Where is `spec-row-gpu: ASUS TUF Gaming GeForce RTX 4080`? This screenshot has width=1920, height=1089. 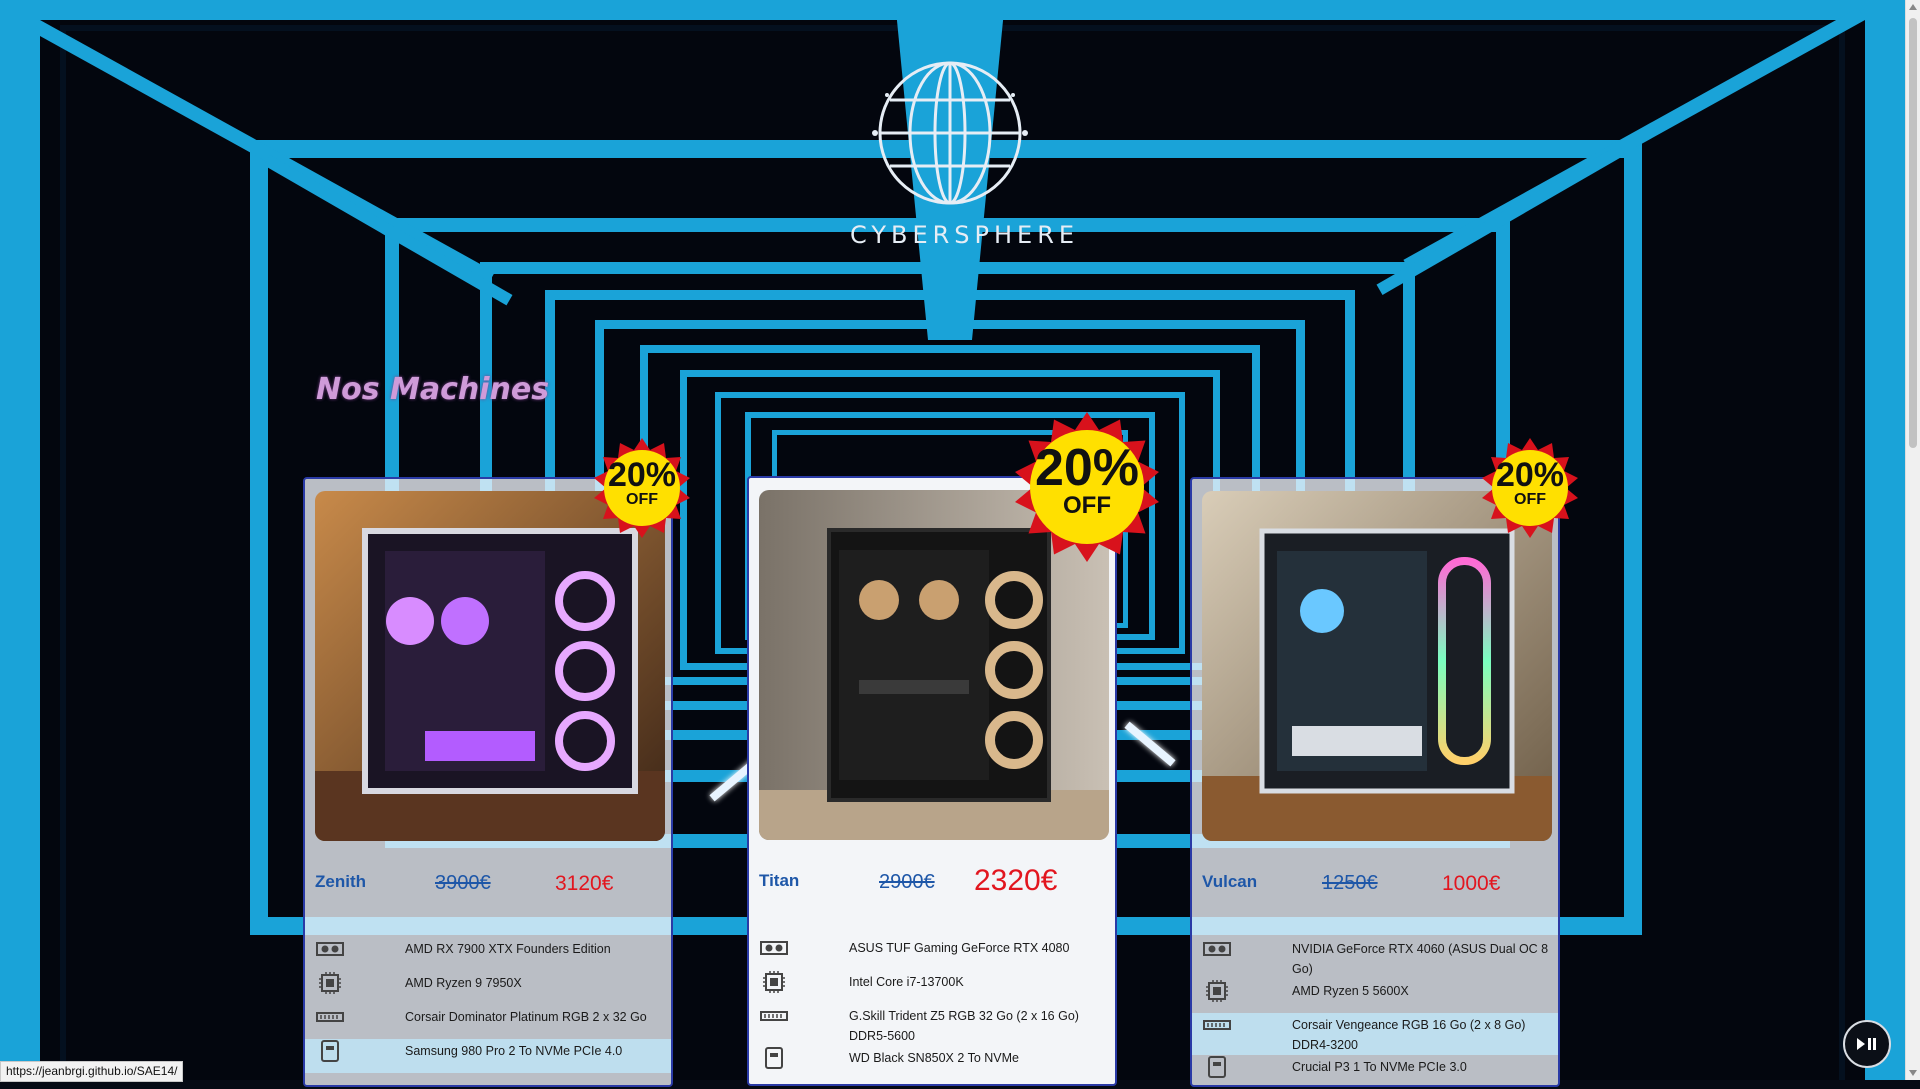
spec-row-gpu: ASUS TUF Gaming GeForce RTX 4080 is located at coordinates (932, 953).